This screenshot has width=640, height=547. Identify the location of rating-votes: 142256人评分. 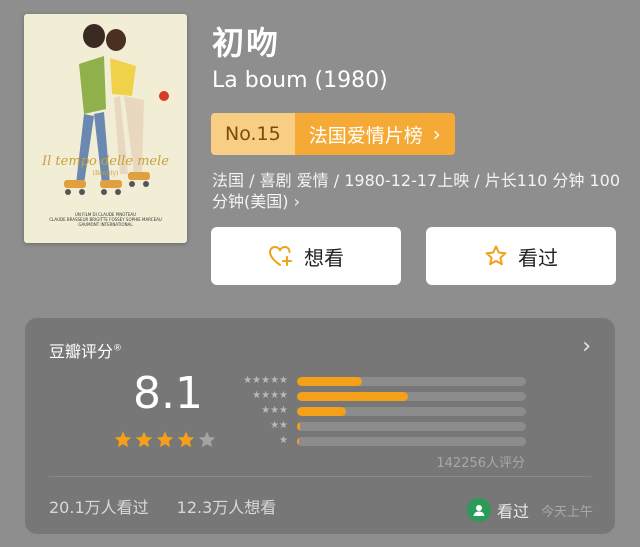
(480, 461).